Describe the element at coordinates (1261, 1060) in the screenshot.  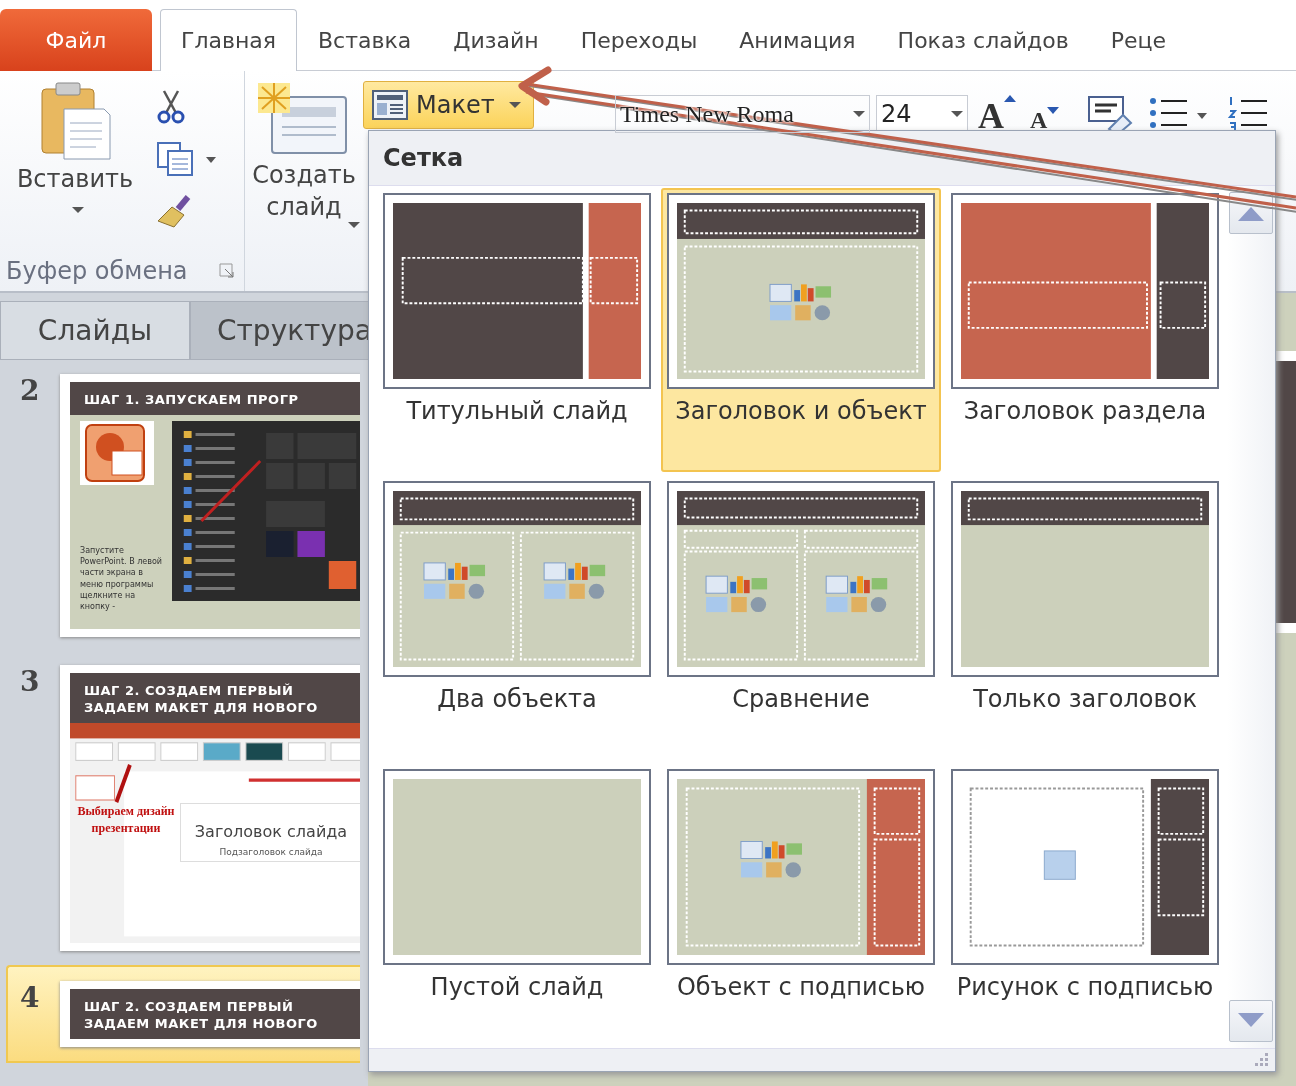
I see `resize-grip-icon` at that location.